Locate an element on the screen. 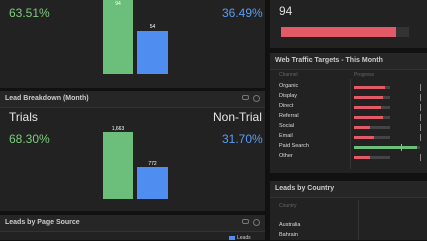  top-right-panel: 94 is located at coordinates (348, 24).